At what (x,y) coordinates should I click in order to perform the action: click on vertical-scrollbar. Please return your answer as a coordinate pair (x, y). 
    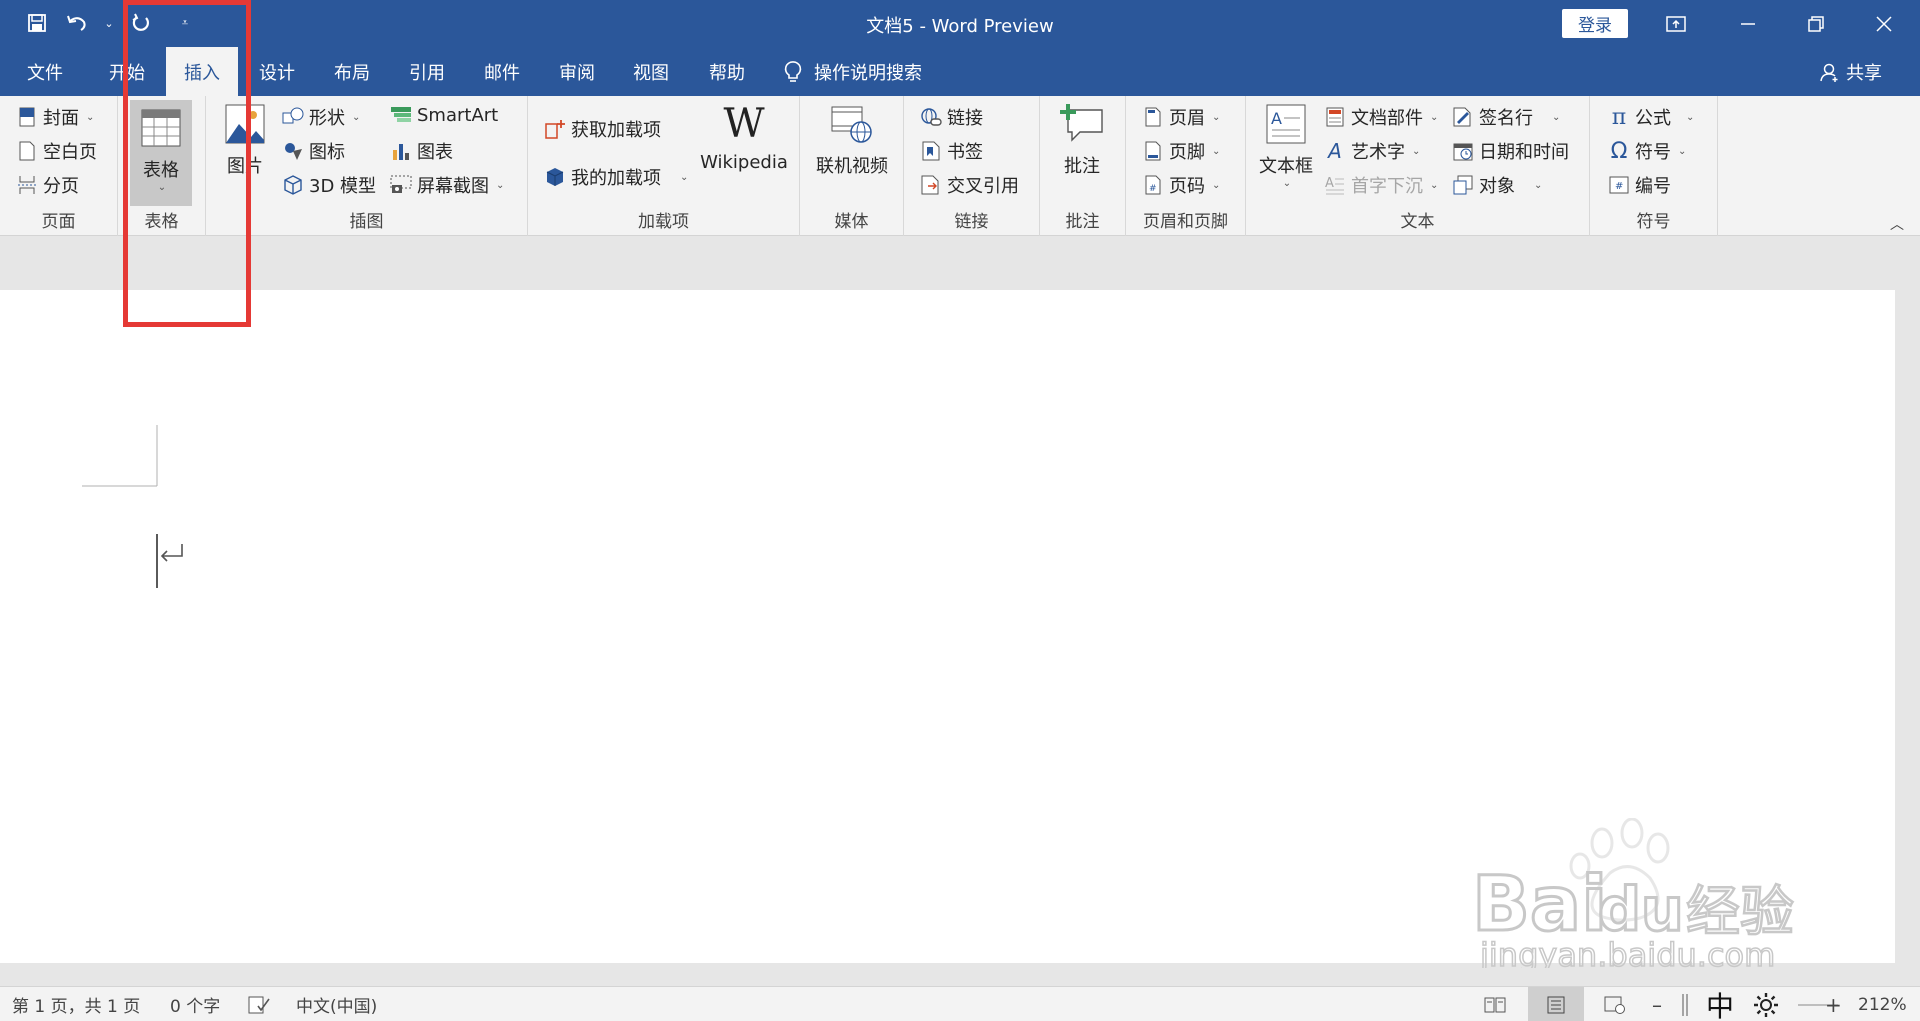
    Looking at the image, I should click on (1907, 611).